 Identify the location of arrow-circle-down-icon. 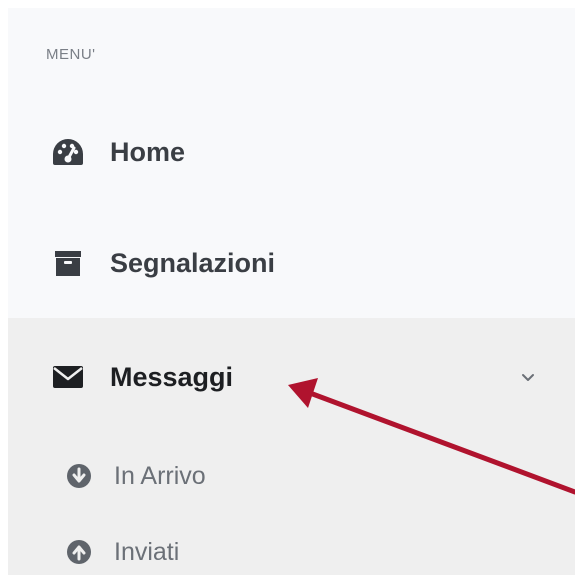
(79, 476).